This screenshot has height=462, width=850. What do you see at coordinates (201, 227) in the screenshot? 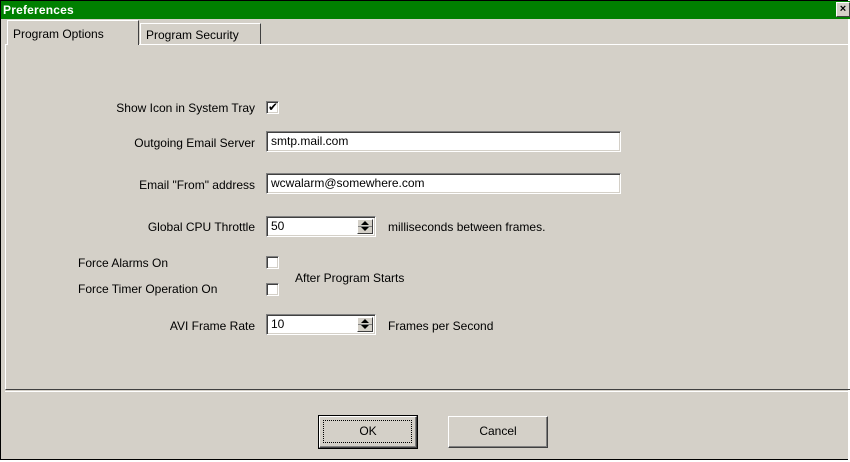
I see `cpu-throttle-label: Global CPU Throttle` at bounding box center [201, 227].